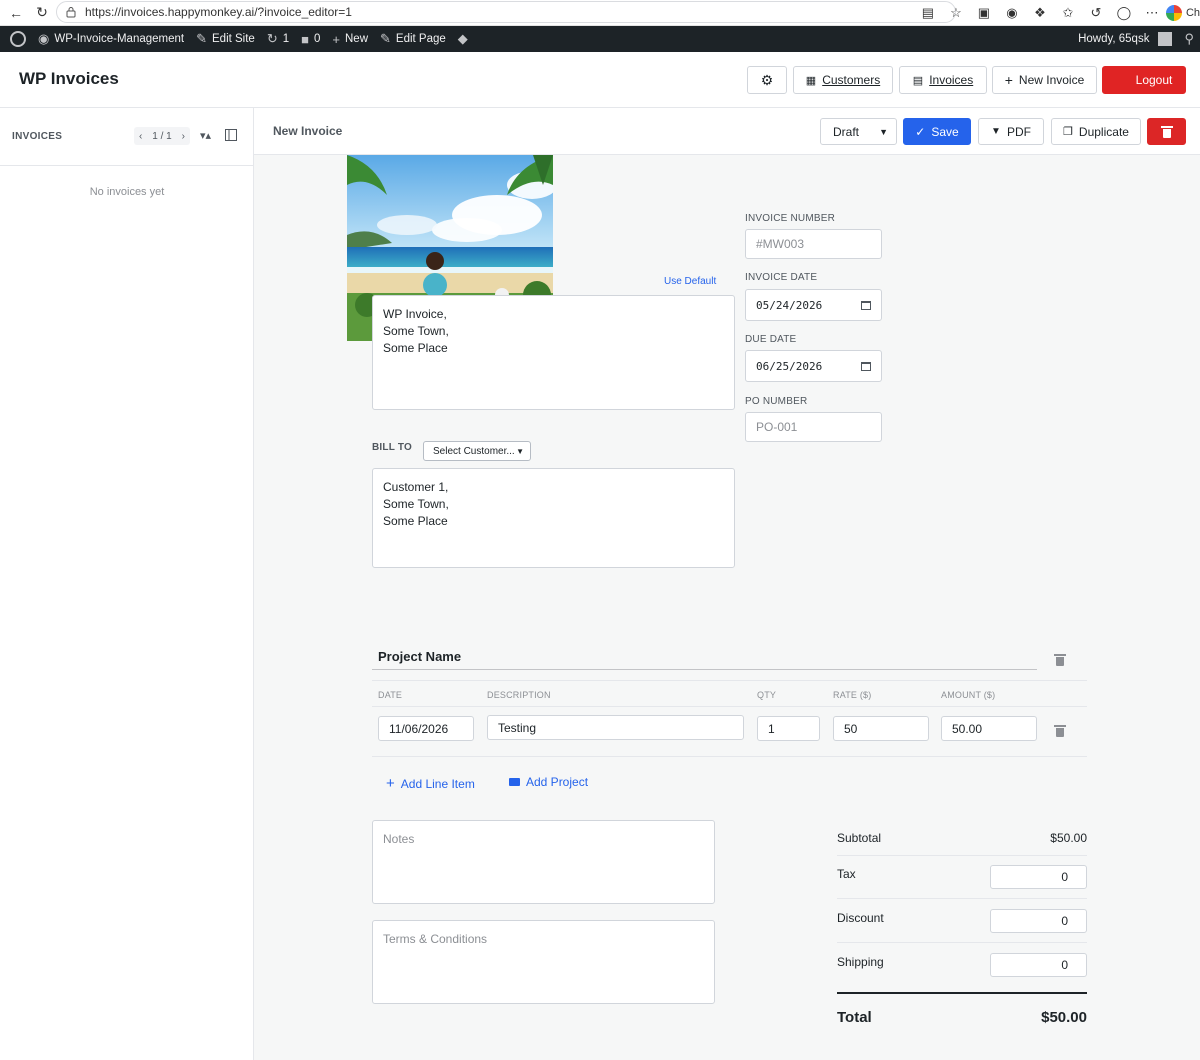 The height and width of the screenshot is (1060, 1200). I want to click on line-amount-input: 50.00, so click(989, 728).